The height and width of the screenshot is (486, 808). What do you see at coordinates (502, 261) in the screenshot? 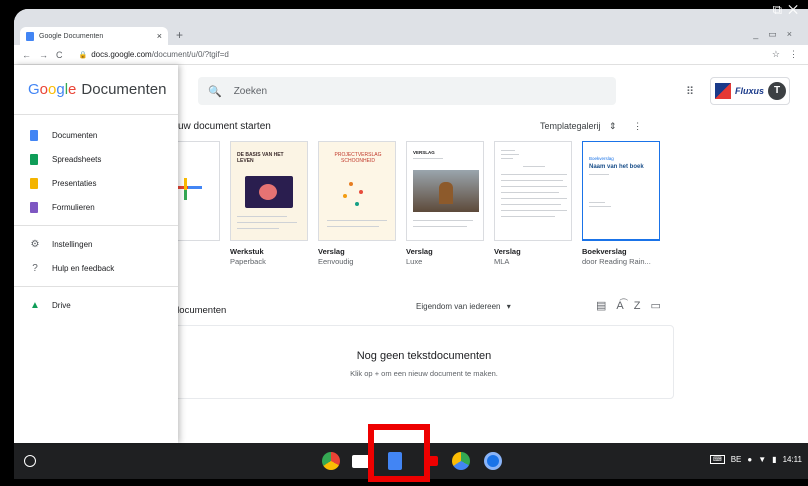
I see `template-subtitle: MLA` at bounding box center [502, 261].